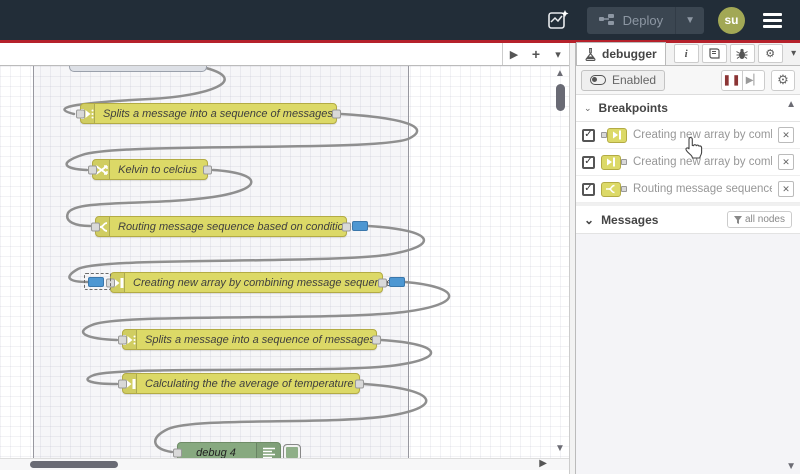 Image resolution: width=800 pixels, height=474 pixels. Describe the element at coordinates (237, 450) in the screenshot. I see `node-debug-4: debug 4` at that location.